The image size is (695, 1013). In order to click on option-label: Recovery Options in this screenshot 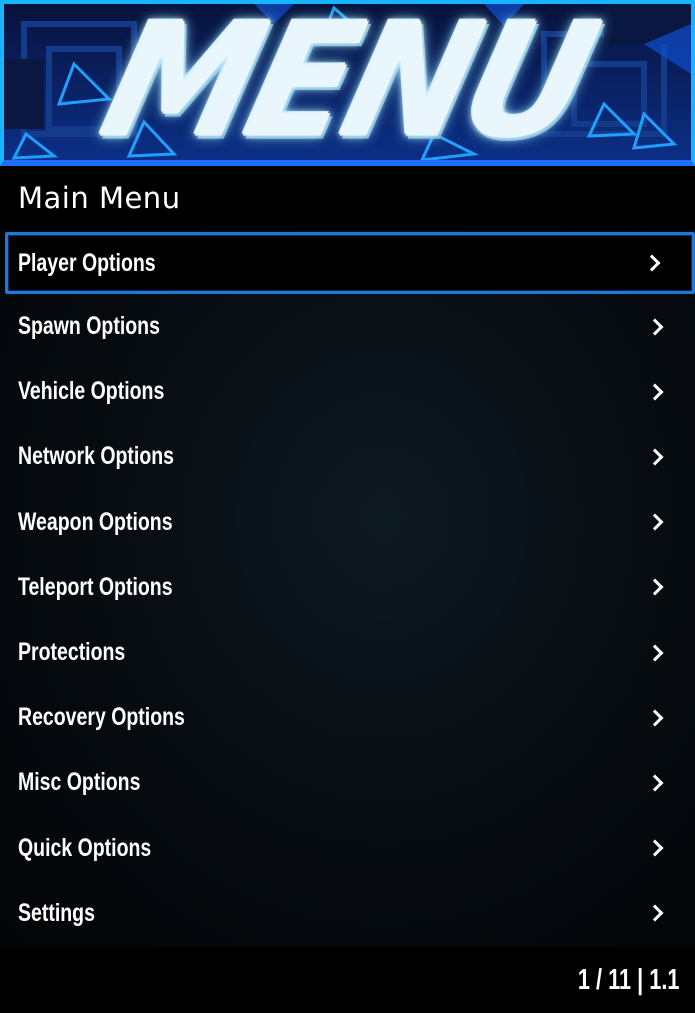, I will do `click(101, 717)`.